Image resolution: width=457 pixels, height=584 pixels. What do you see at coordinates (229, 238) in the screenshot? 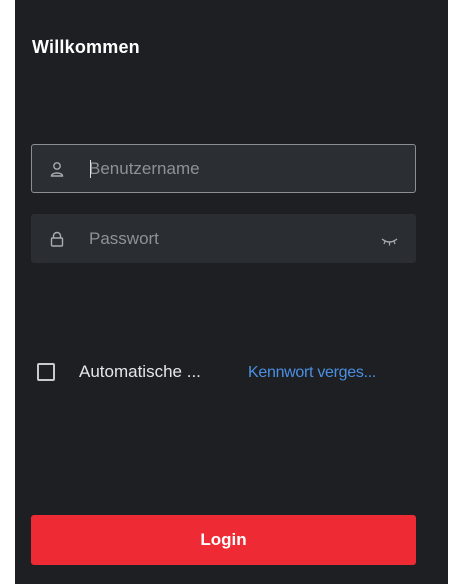
I see `password-input` at bounding box center [229, 238].